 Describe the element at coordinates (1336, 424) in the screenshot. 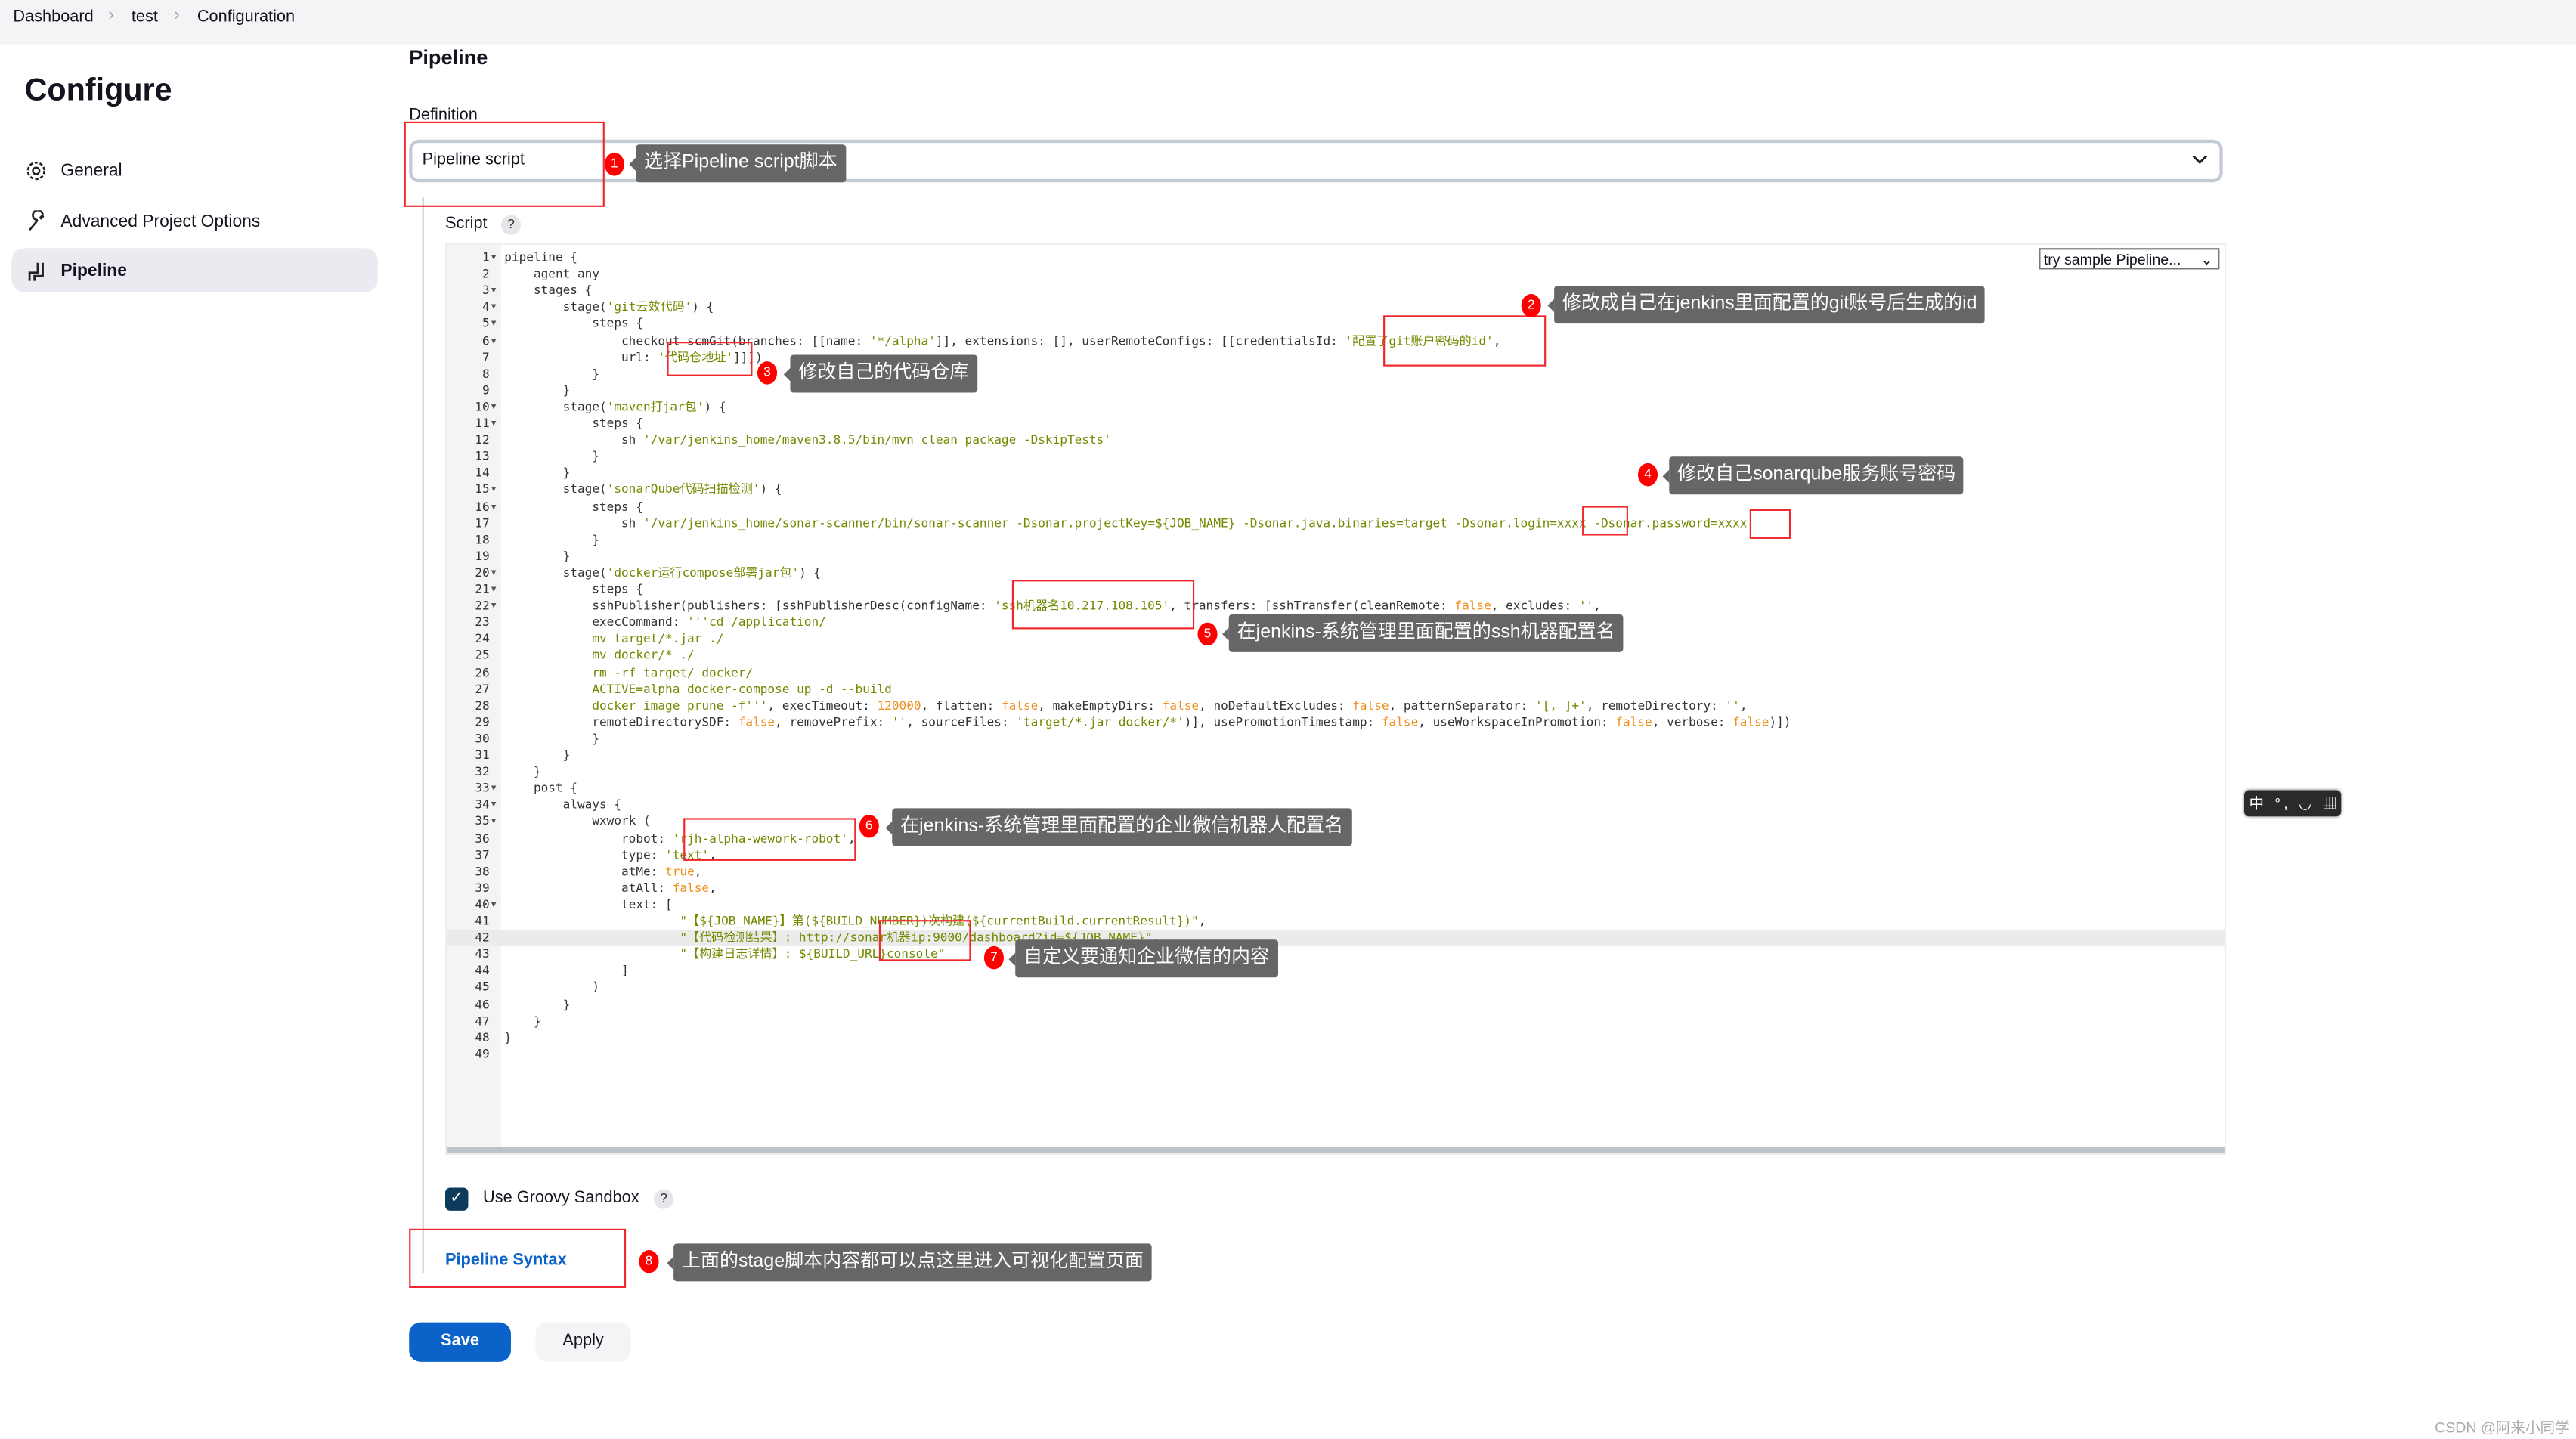

I see `code-line: 11 ▼ steps {` at that location.